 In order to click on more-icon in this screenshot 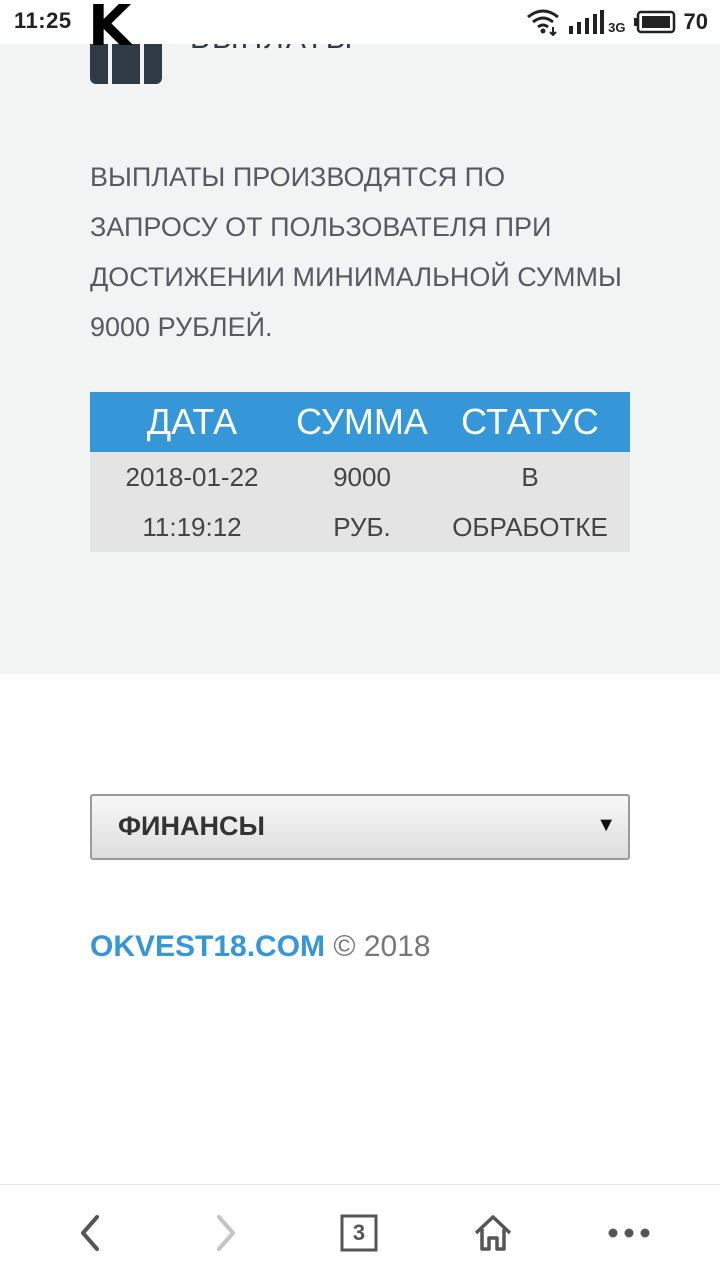, I will do `click(629, 1233)`.